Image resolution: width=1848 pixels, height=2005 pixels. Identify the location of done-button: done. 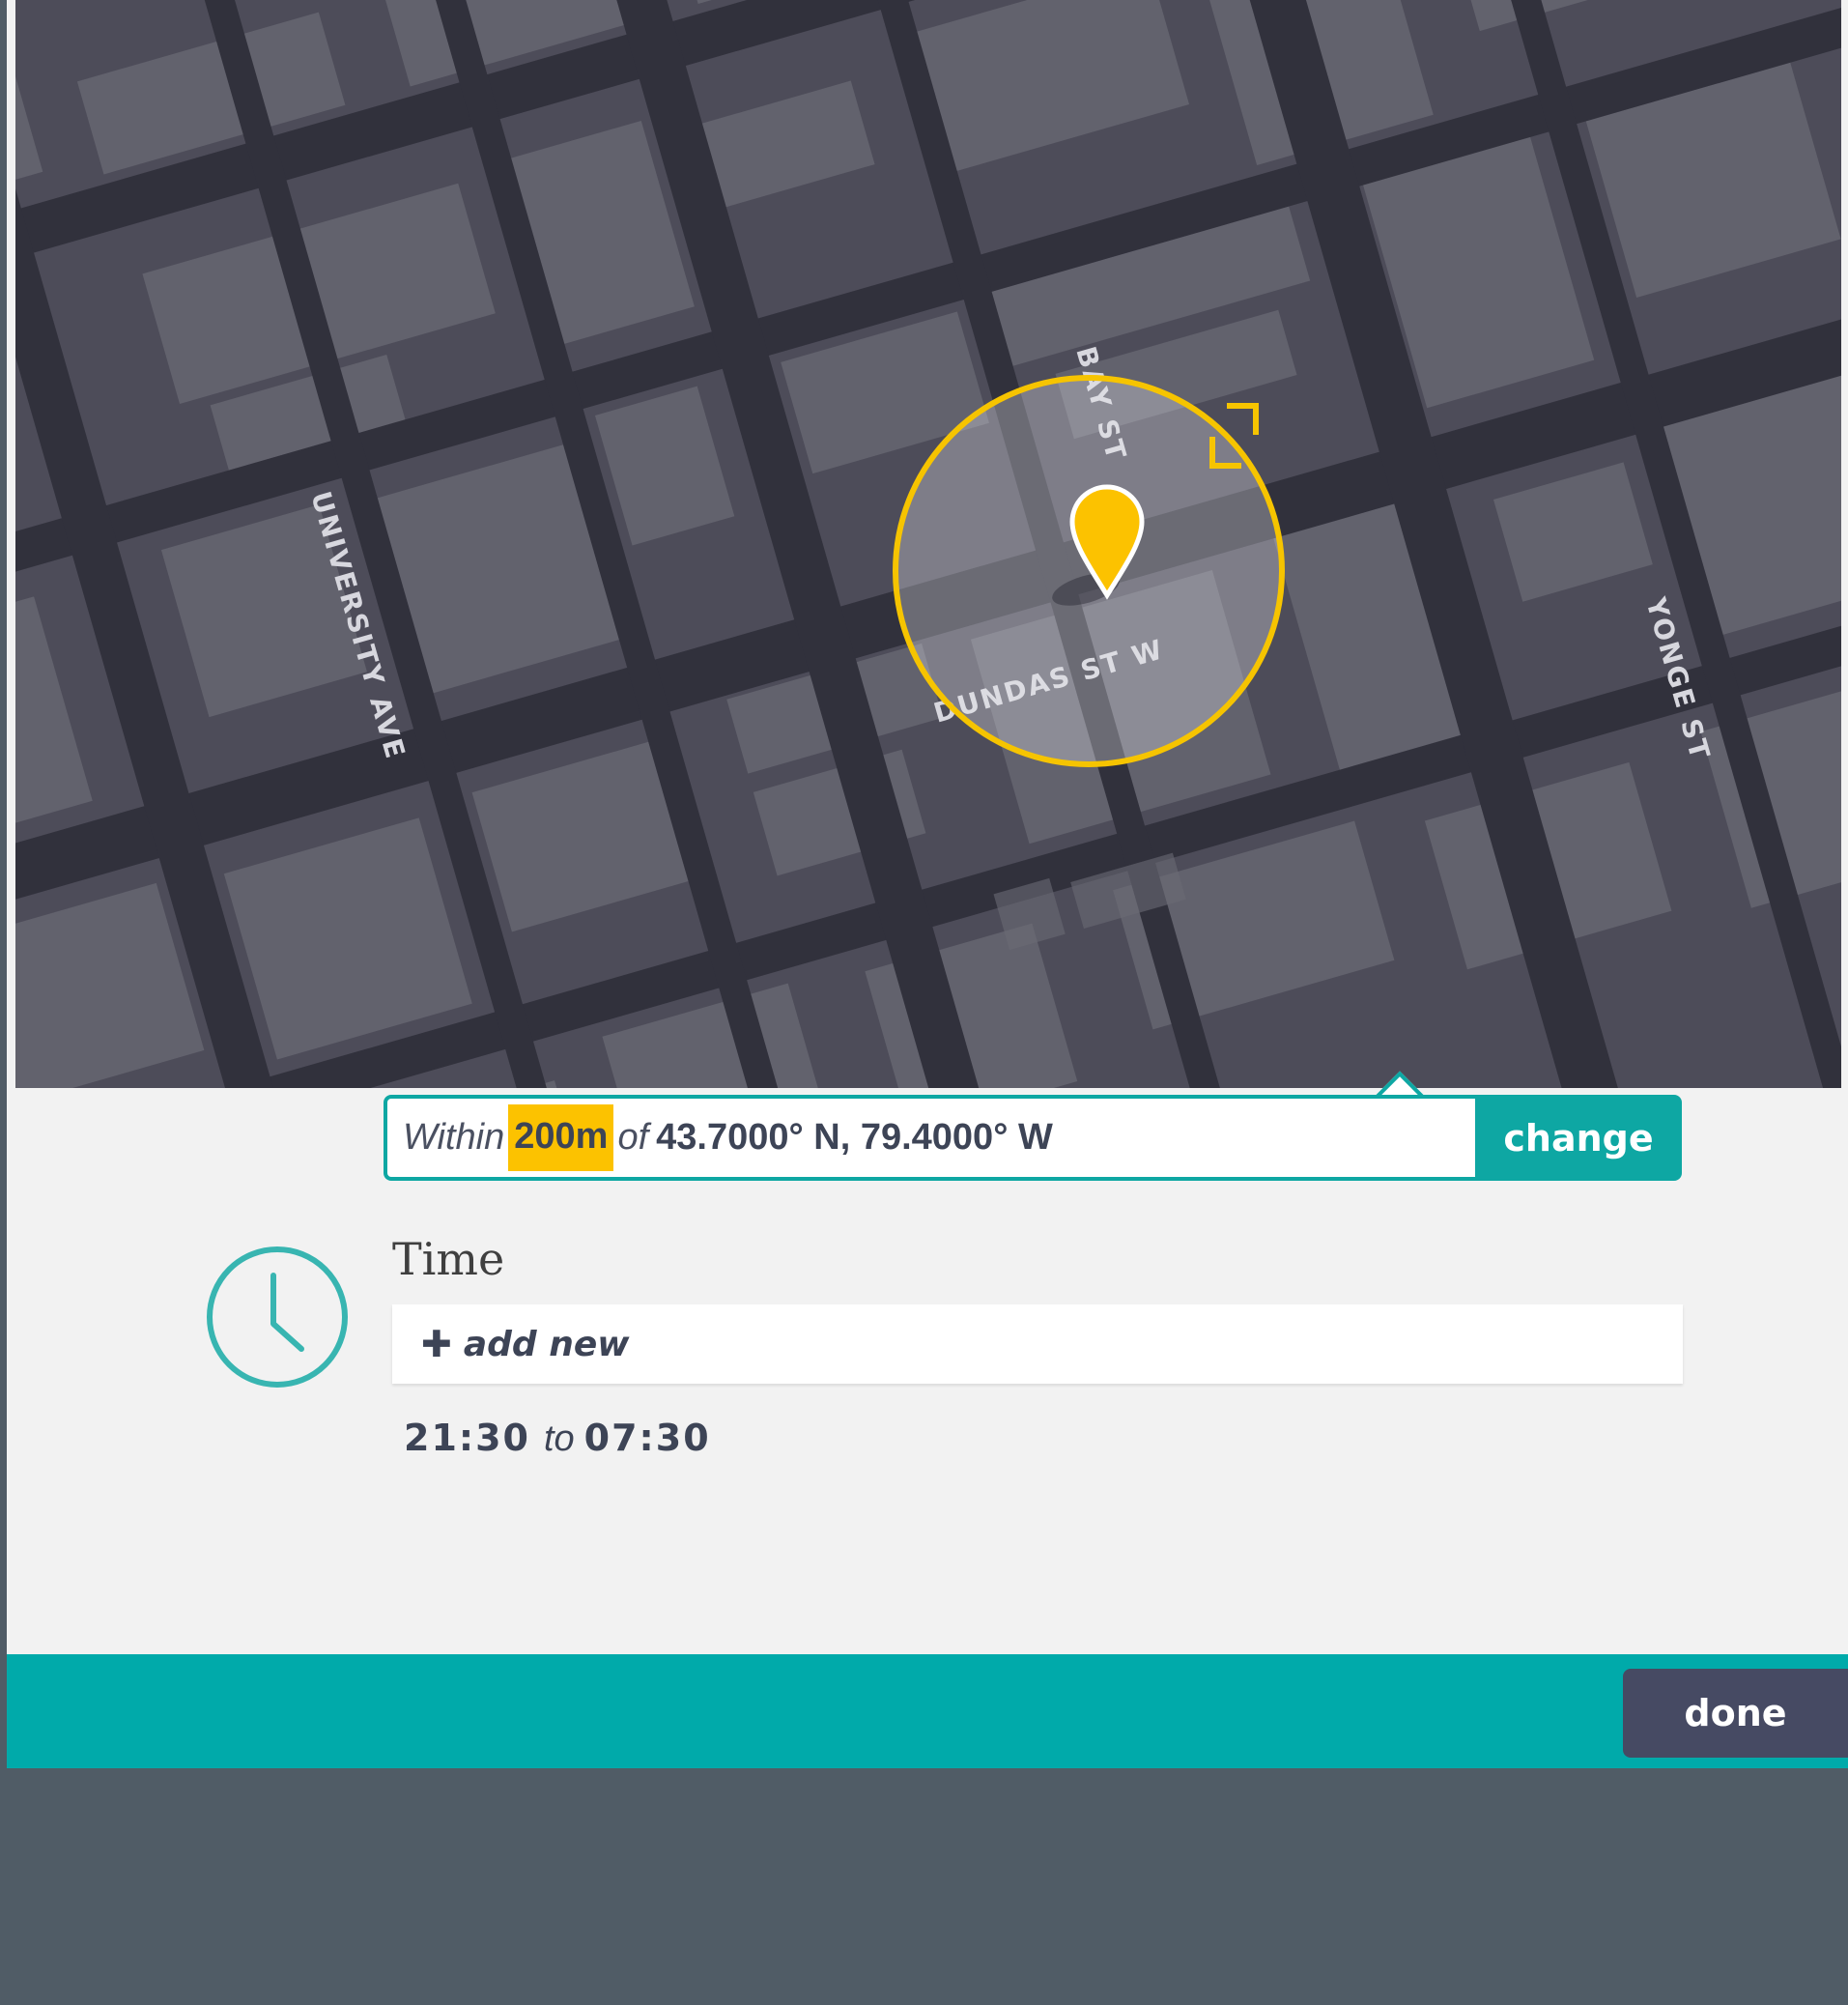
(1735, 1713).